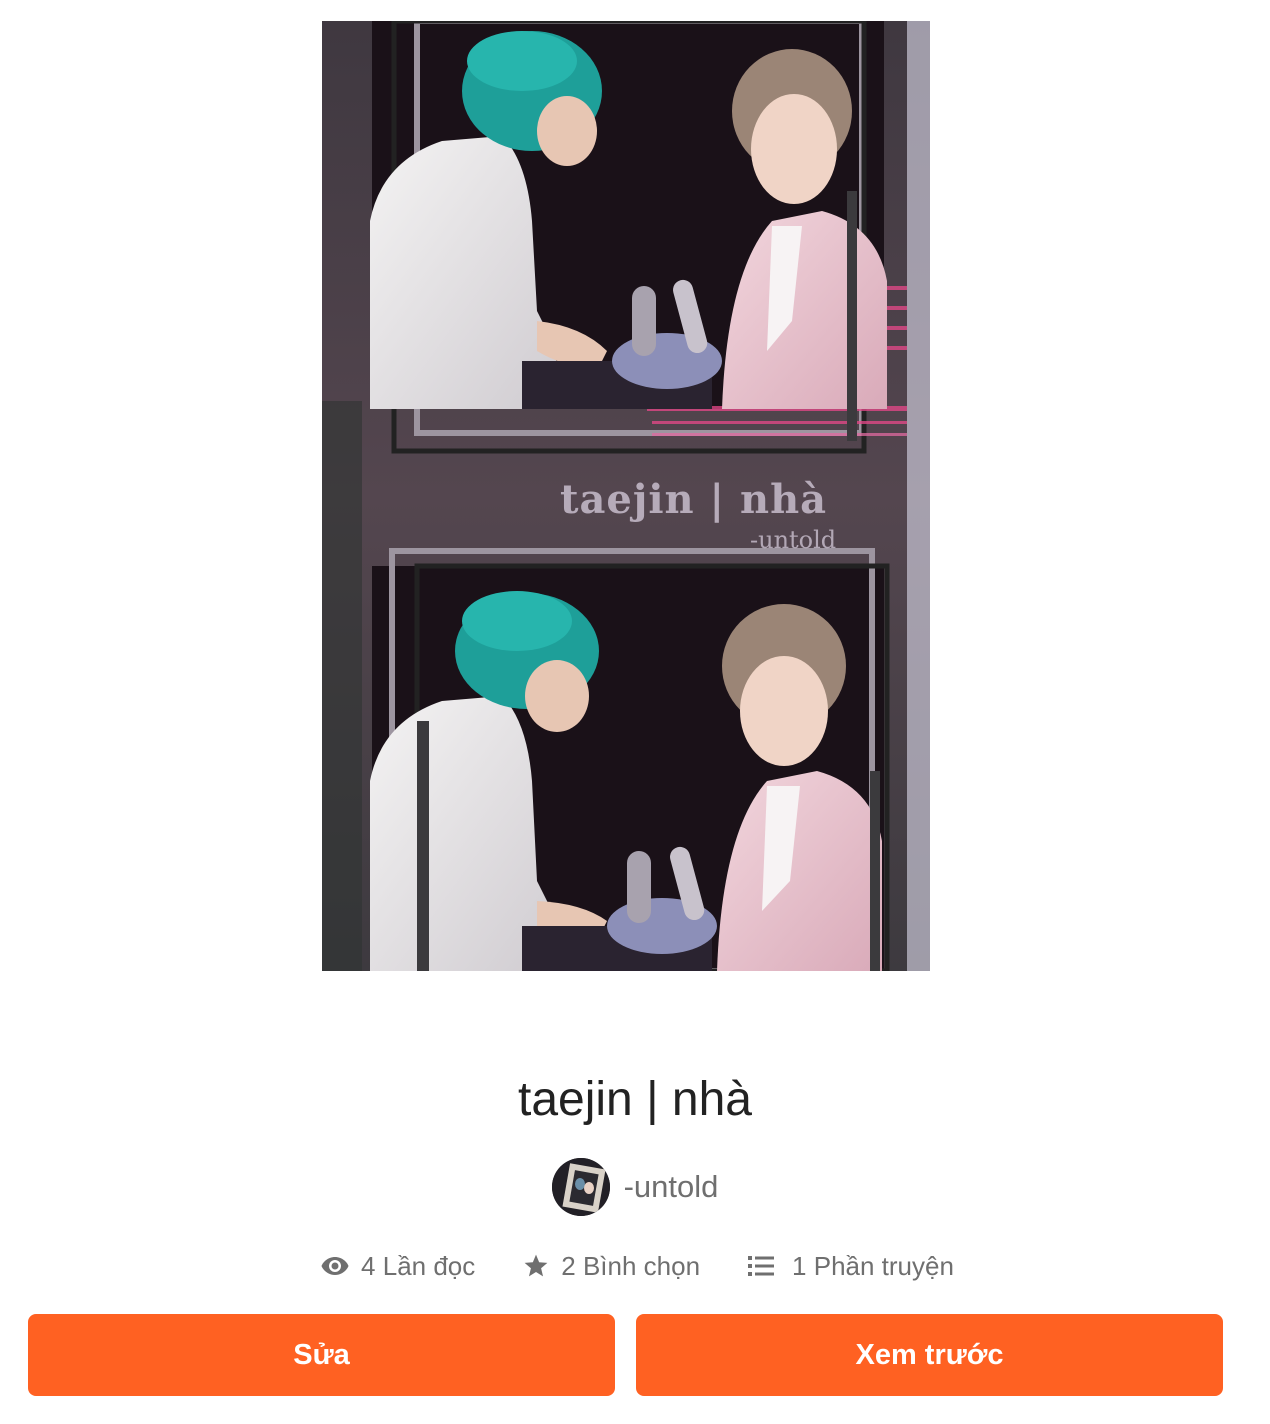 This screenshot has width=1270, height=1424. I want to click on list-icon, so click(761, 1266).